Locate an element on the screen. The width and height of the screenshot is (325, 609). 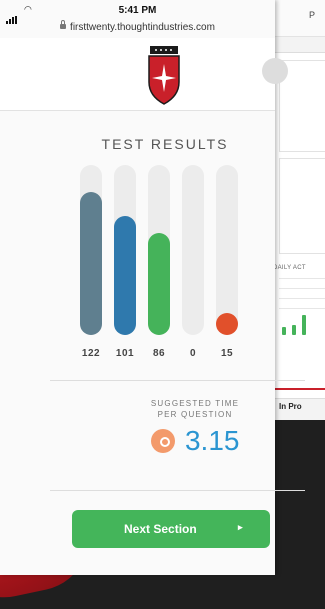
shield-logo is located at coordinates (164, 75).